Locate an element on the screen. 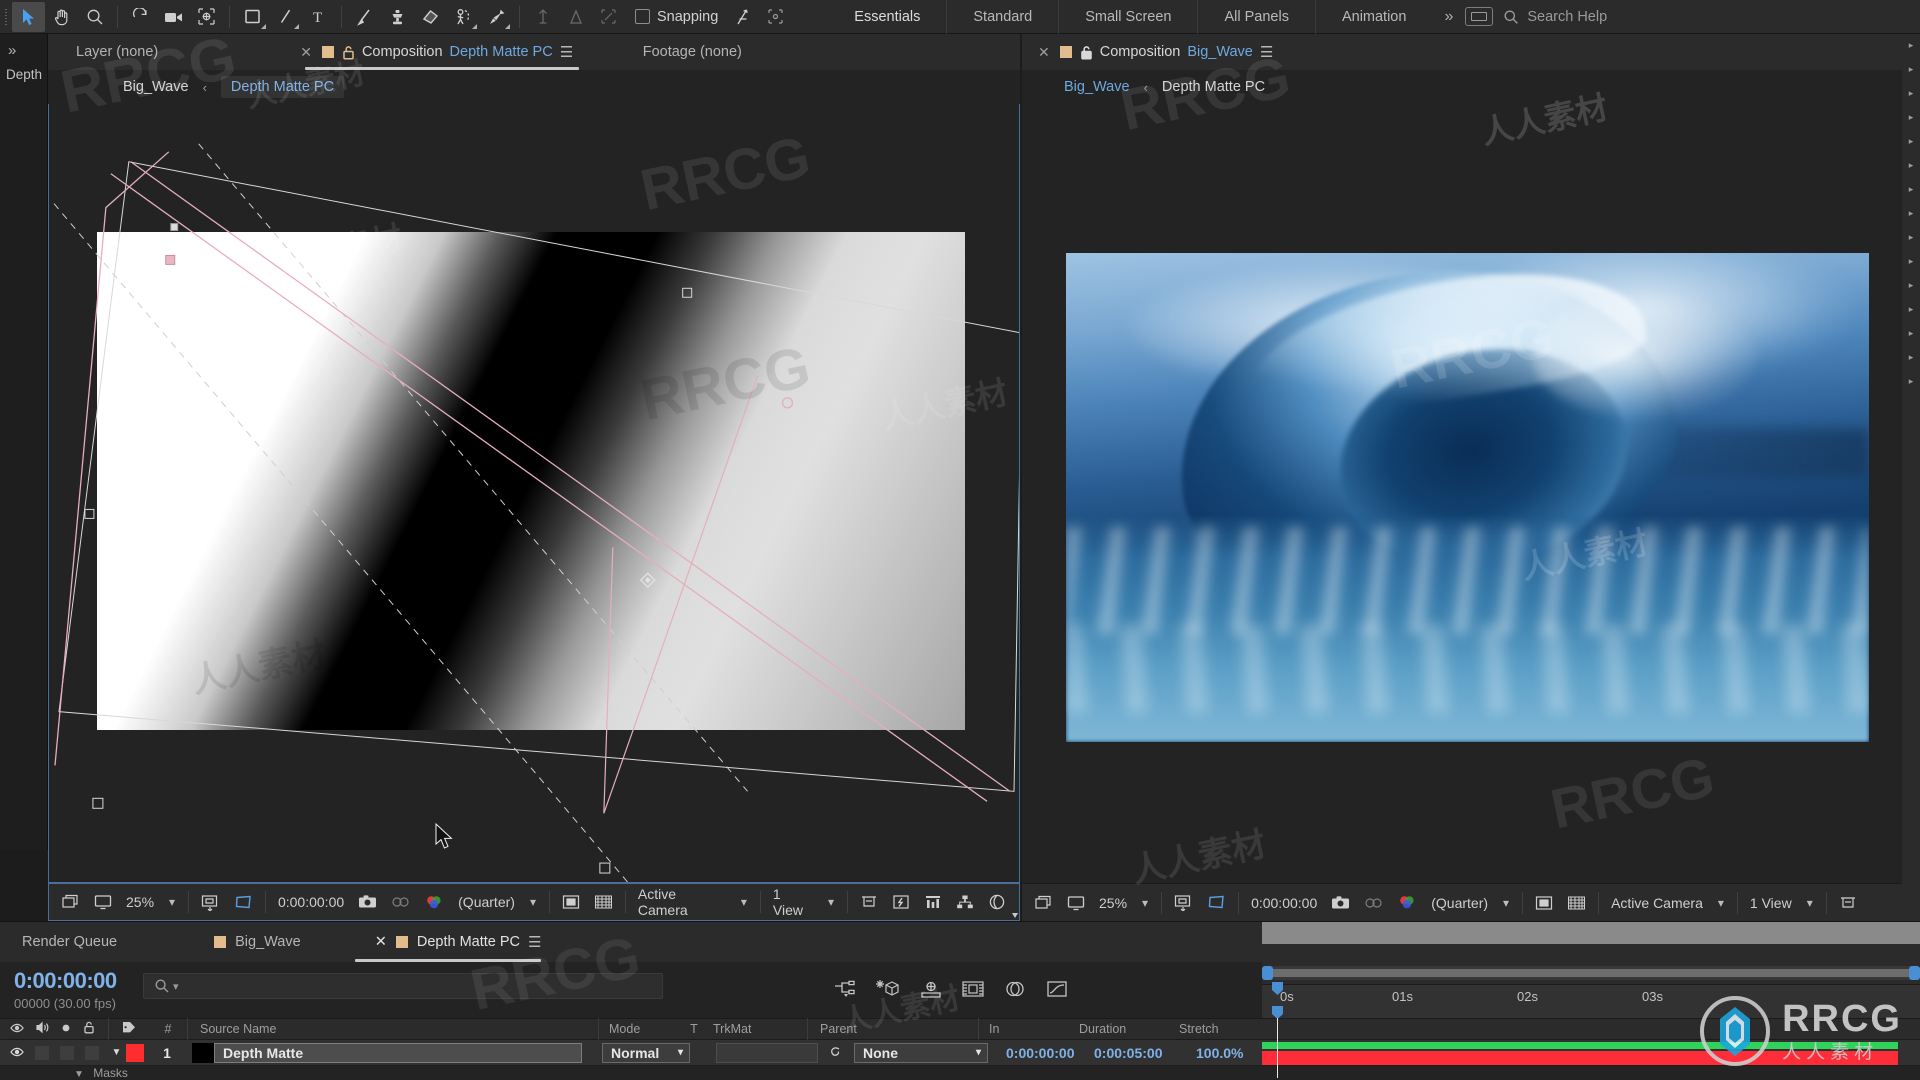 This screenshot has height=1080, width=1920. graph-editor-icon is located at coordinates (1057, 990).